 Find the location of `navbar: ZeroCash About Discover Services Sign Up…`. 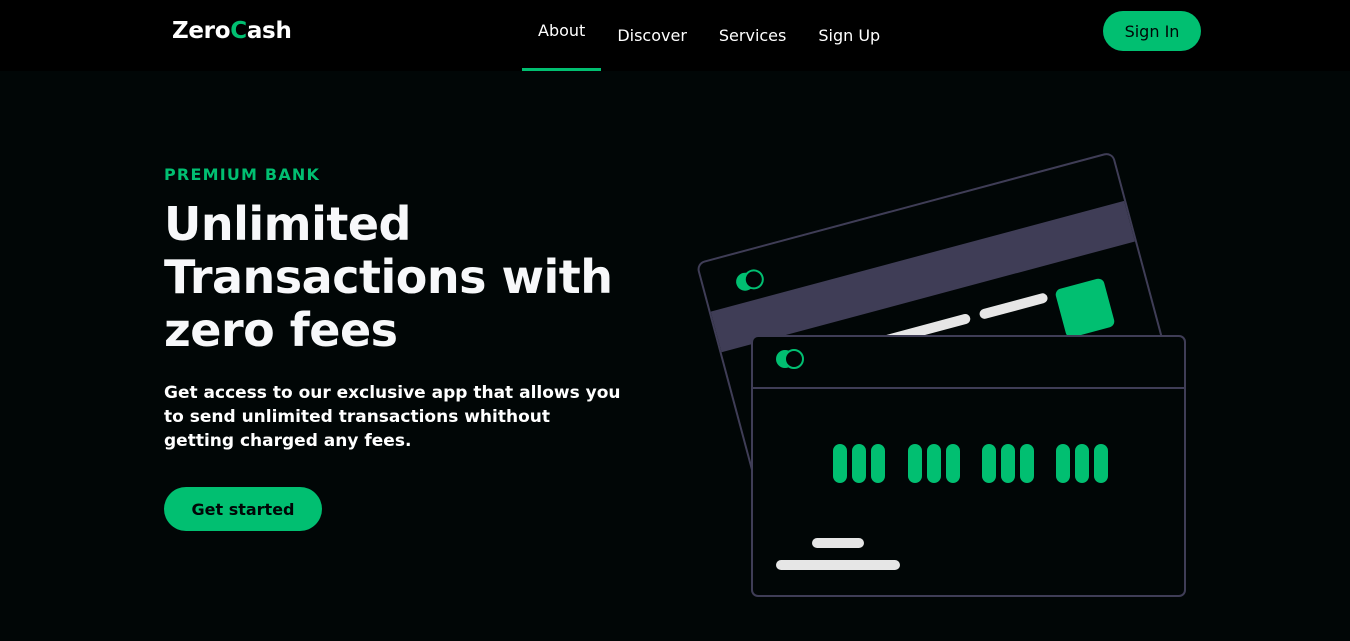

navbar: ZeroCash About Discover Services Sign Up… is located at coordinates (675, 35).